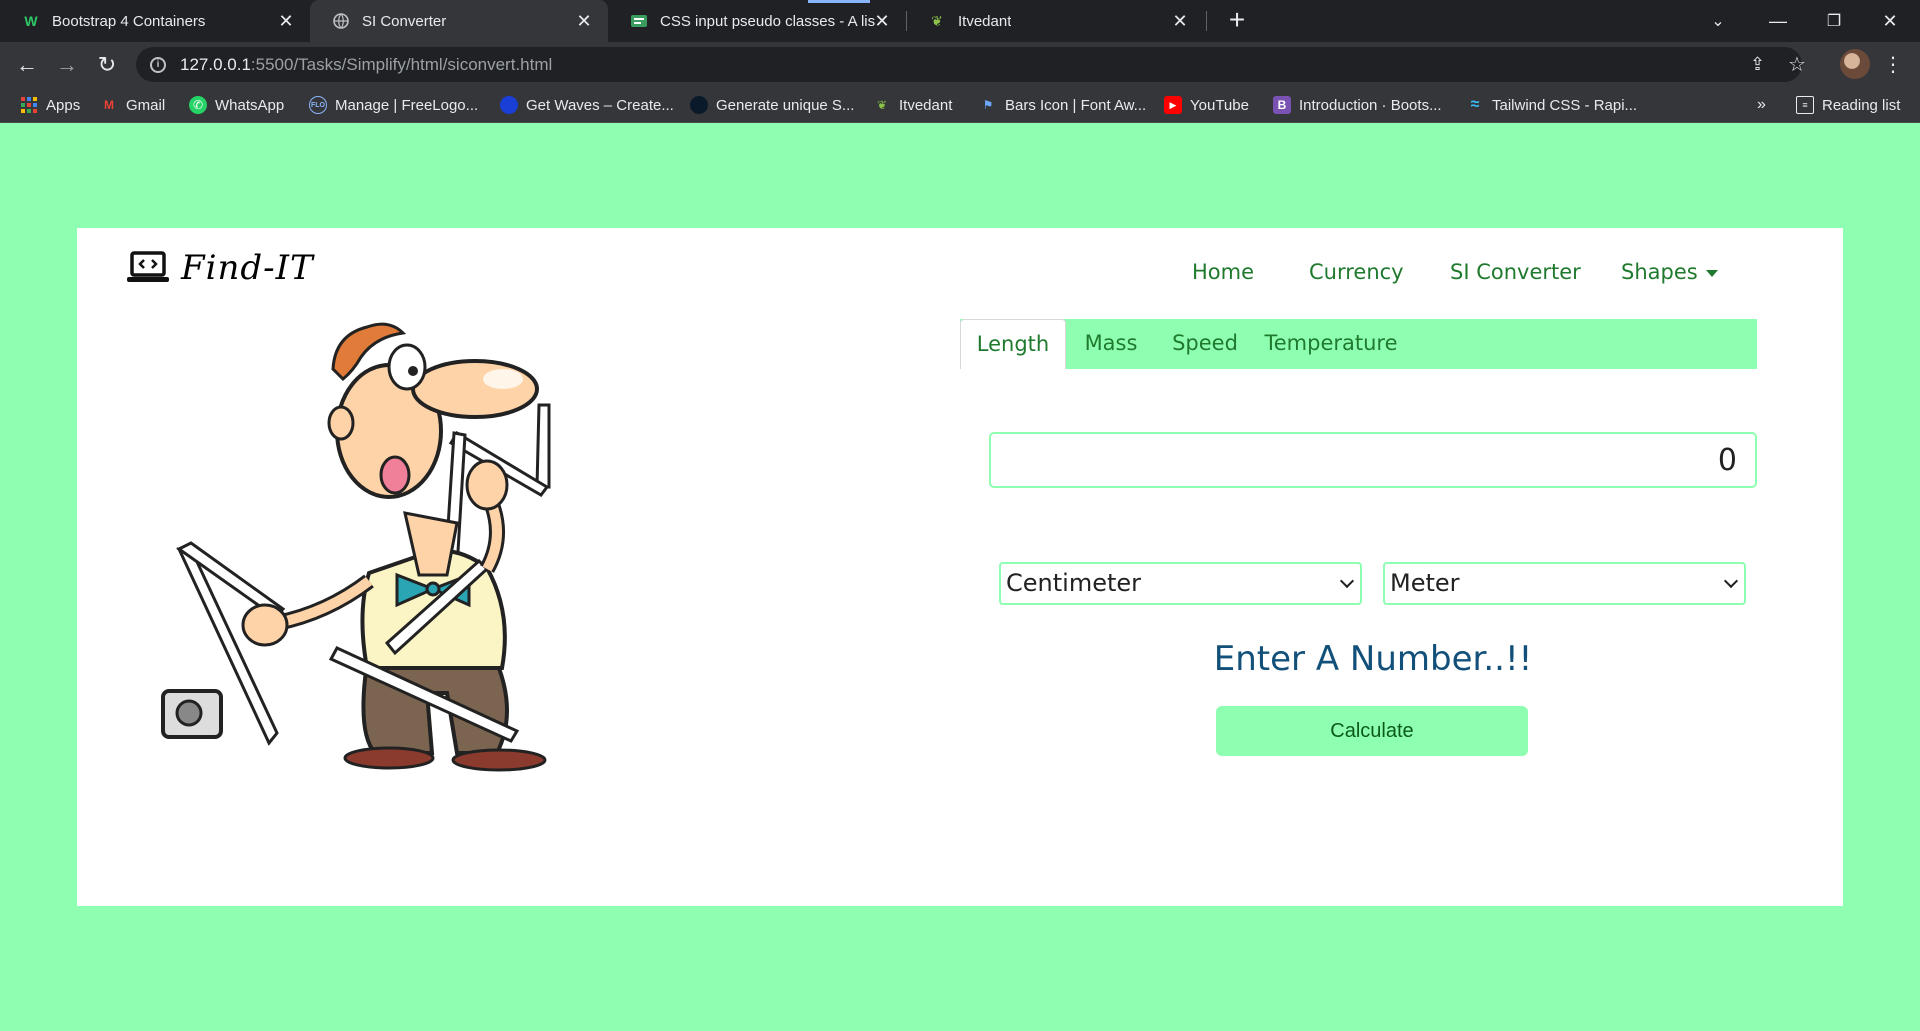  Describe the element at coordinates (1219, 105) in the screenshot. I see `bookmark-label: YouTube` at that location.